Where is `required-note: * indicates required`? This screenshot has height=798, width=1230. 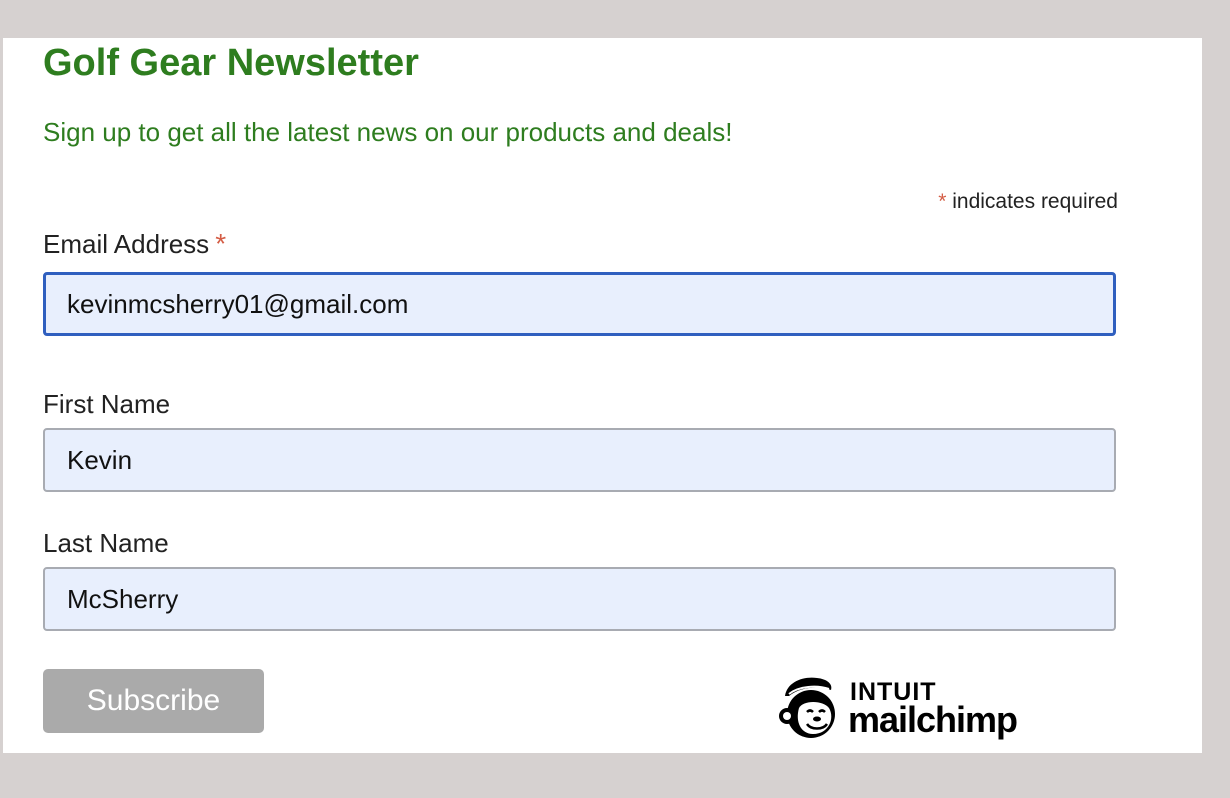 required-note: * indicates required is located at coordinates (1028, 202).